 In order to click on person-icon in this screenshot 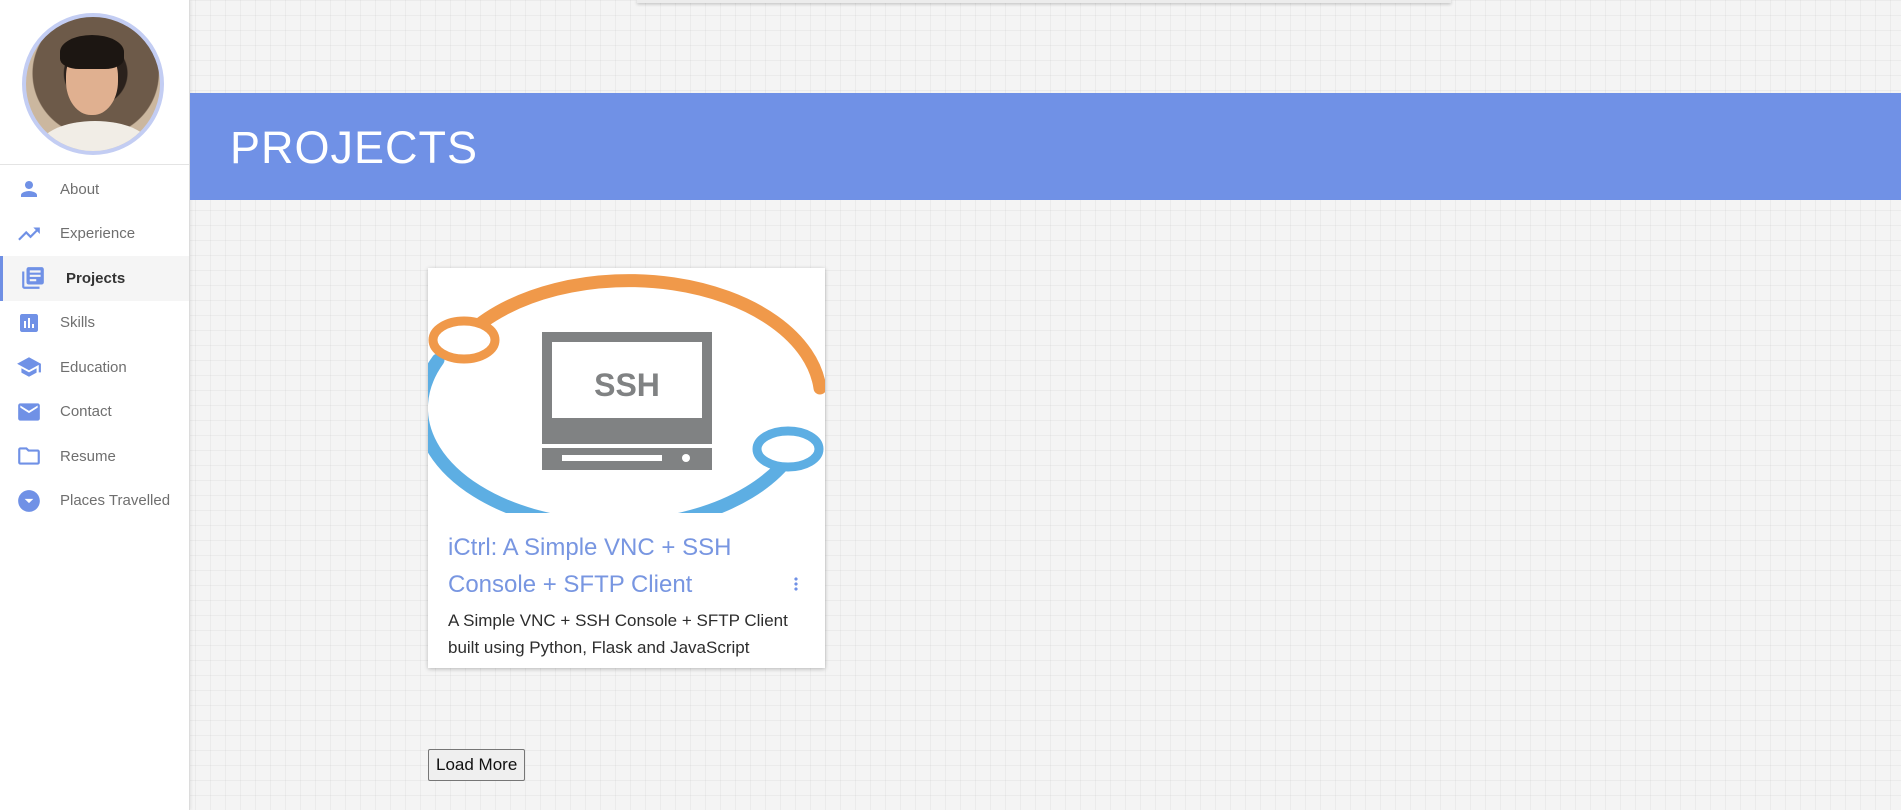, I will do `click(29, 189)`.